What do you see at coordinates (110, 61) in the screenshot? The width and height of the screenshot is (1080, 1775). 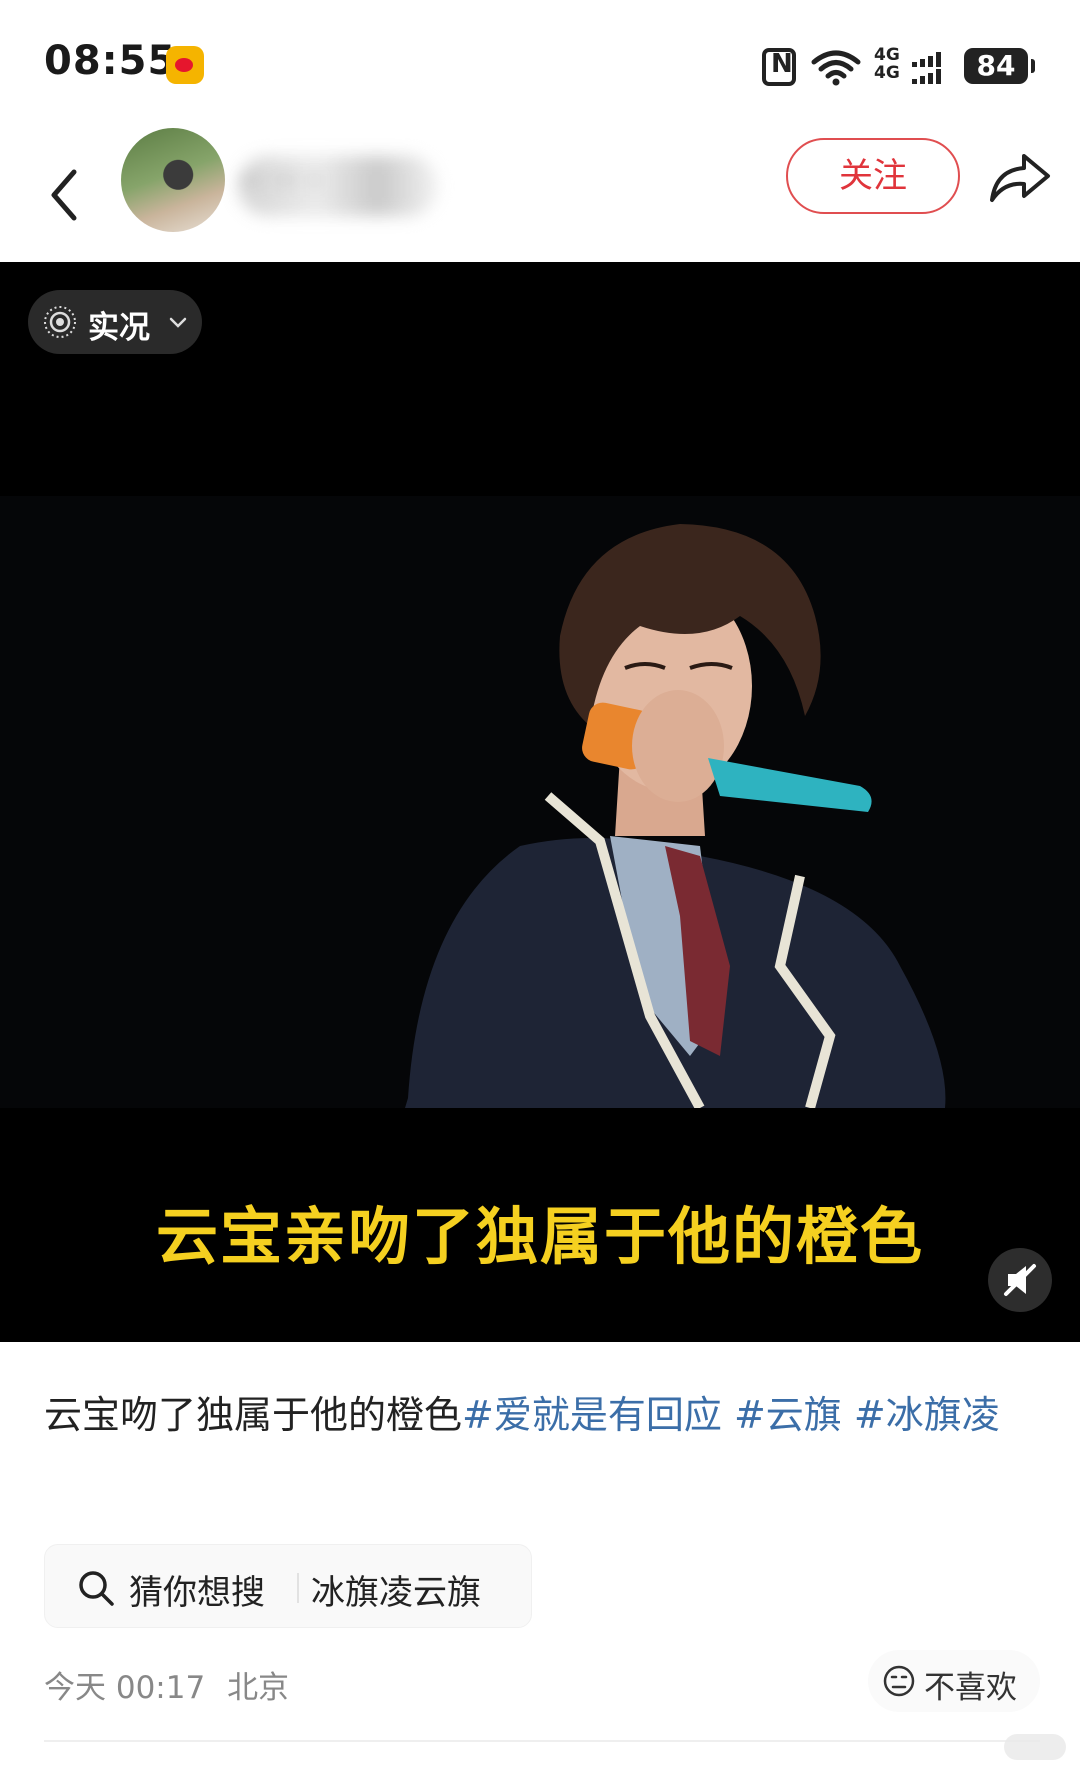 I see `status-time: 08:55` at bounding box center [110, 61].